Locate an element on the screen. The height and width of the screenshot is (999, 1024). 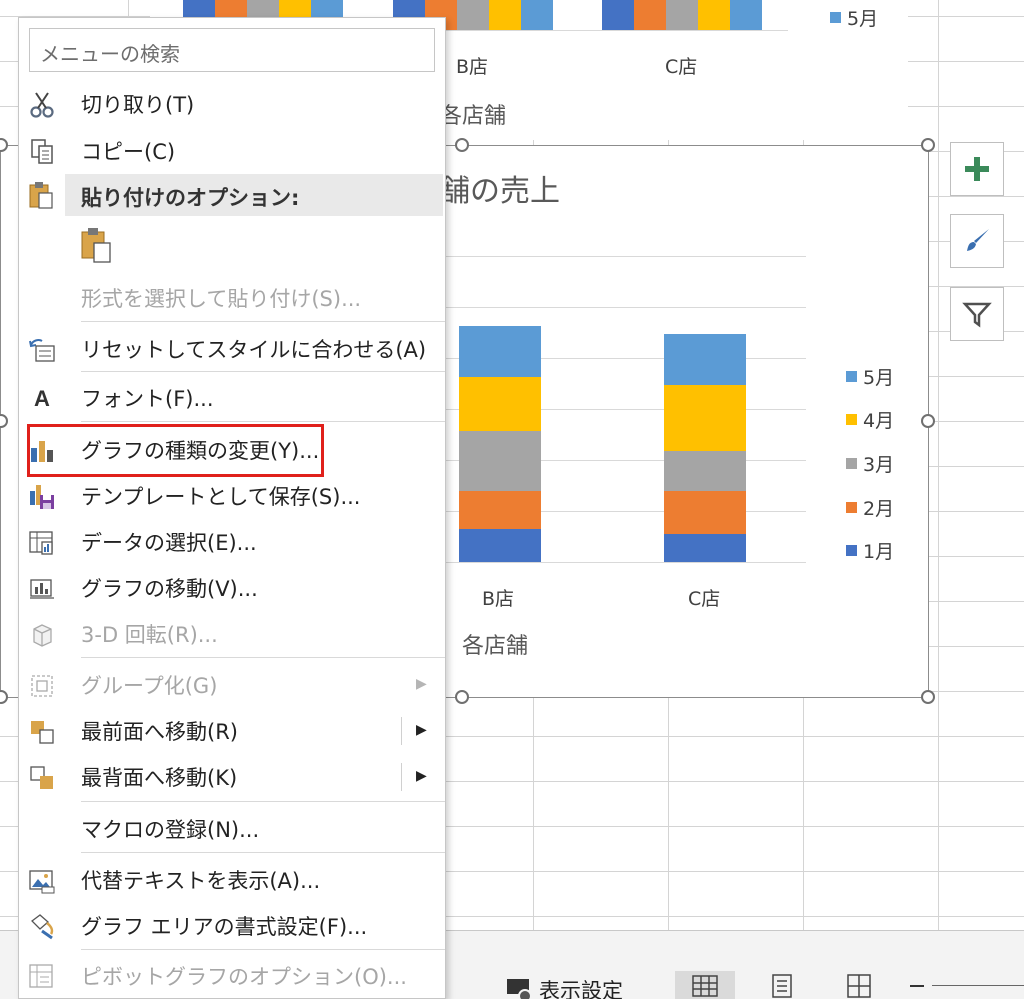
category-label: C店 is located at coordinates (704, 599).